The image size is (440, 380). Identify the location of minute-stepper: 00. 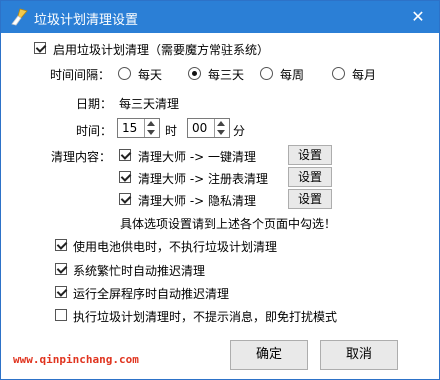
(208, 128).